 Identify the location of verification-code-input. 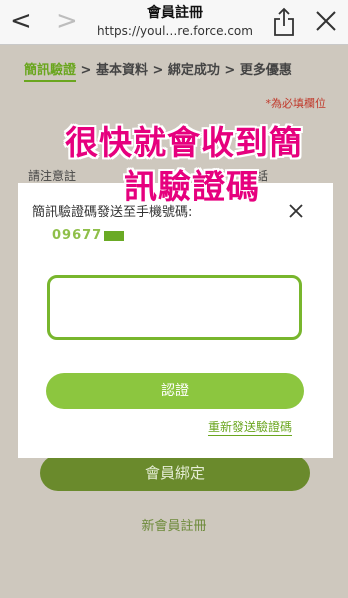
(174, 307).